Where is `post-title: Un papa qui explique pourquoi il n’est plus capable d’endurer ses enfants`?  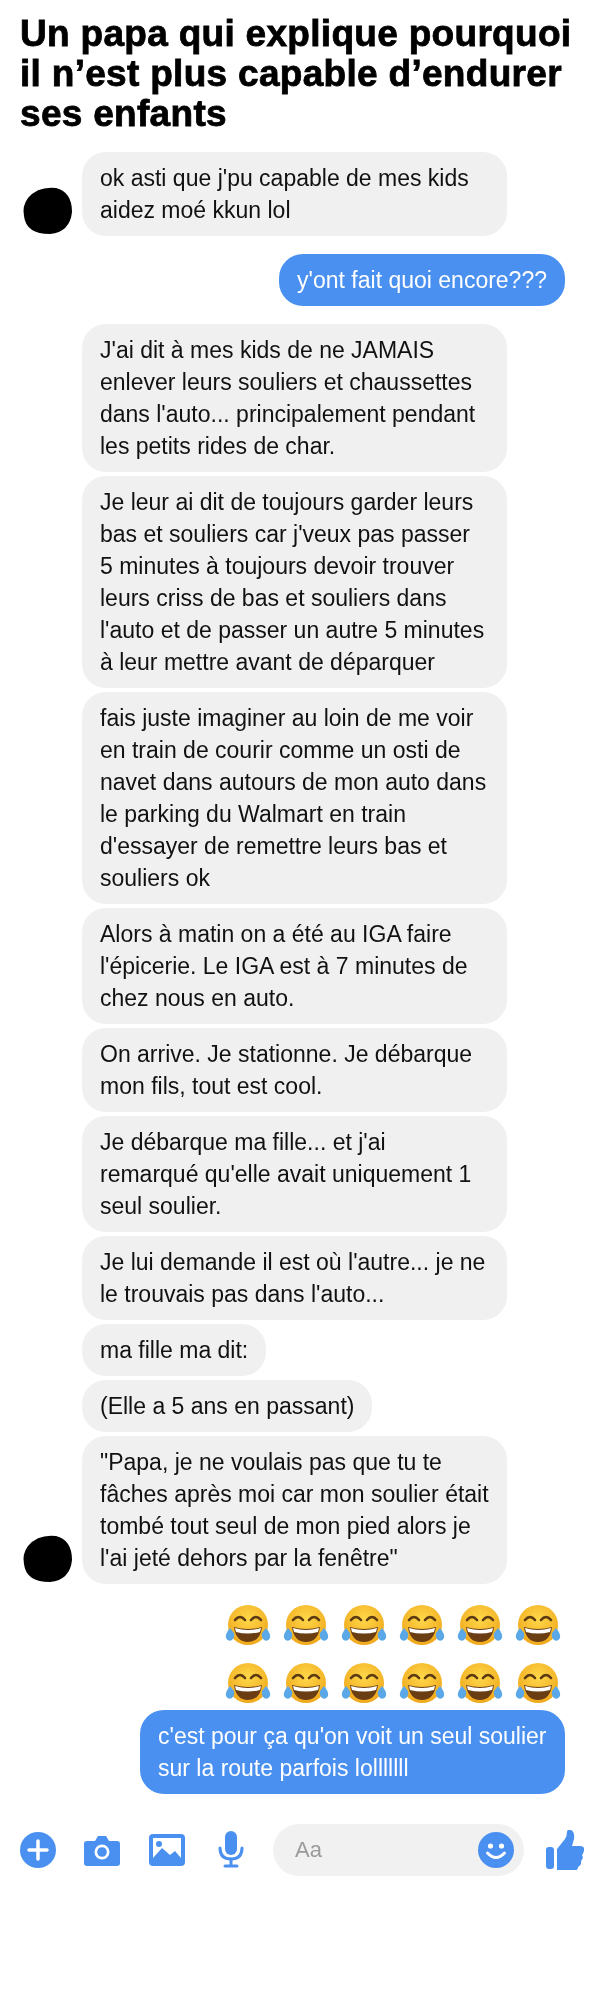
post-title: Un papa qui explique pourquoi il n’est plus capable d’endurer ses enfants is located at coordinates (296, 74).